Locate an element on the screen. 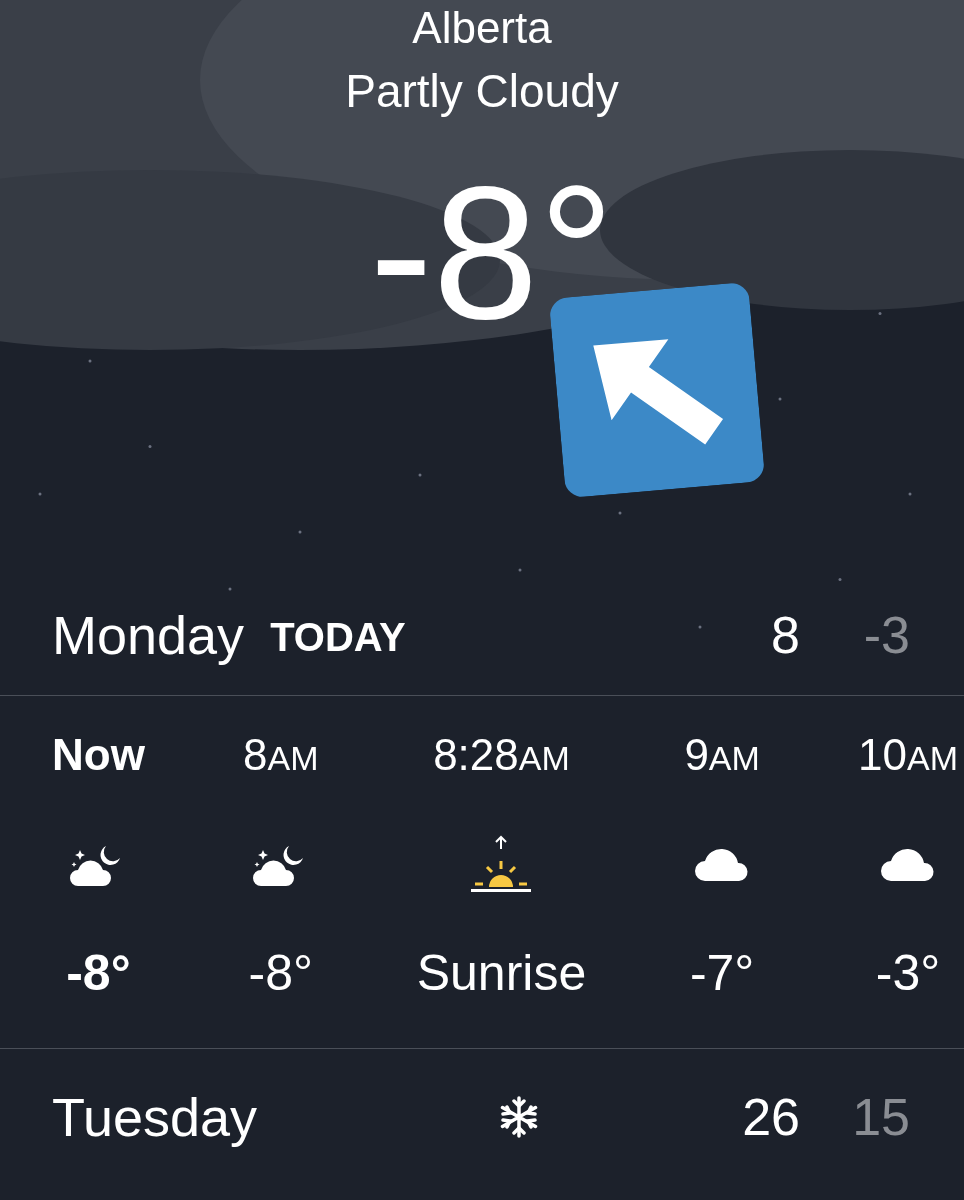 Image resolution: width=964 pixels, height=1200 pixels. day-name: Monday is located at coordinates (148, 635).